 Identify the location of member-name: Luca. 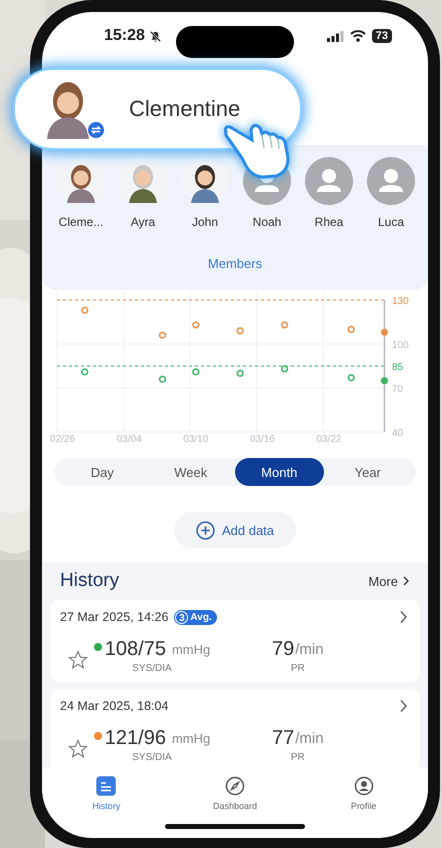
(391, 222).